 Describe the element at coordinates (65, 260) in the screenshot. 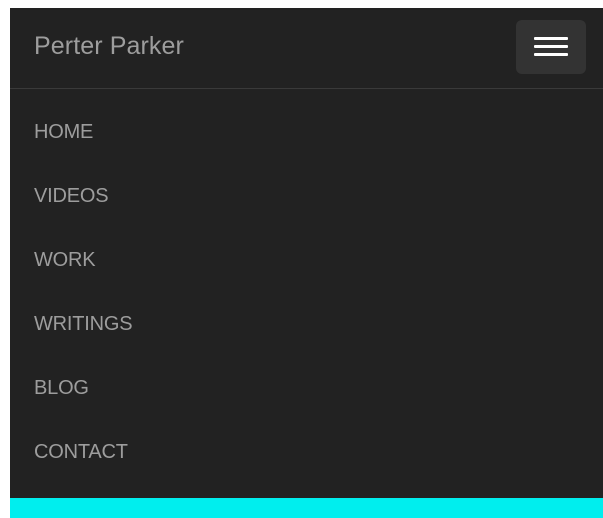

I see `nav-link-work: WORK` at that location.